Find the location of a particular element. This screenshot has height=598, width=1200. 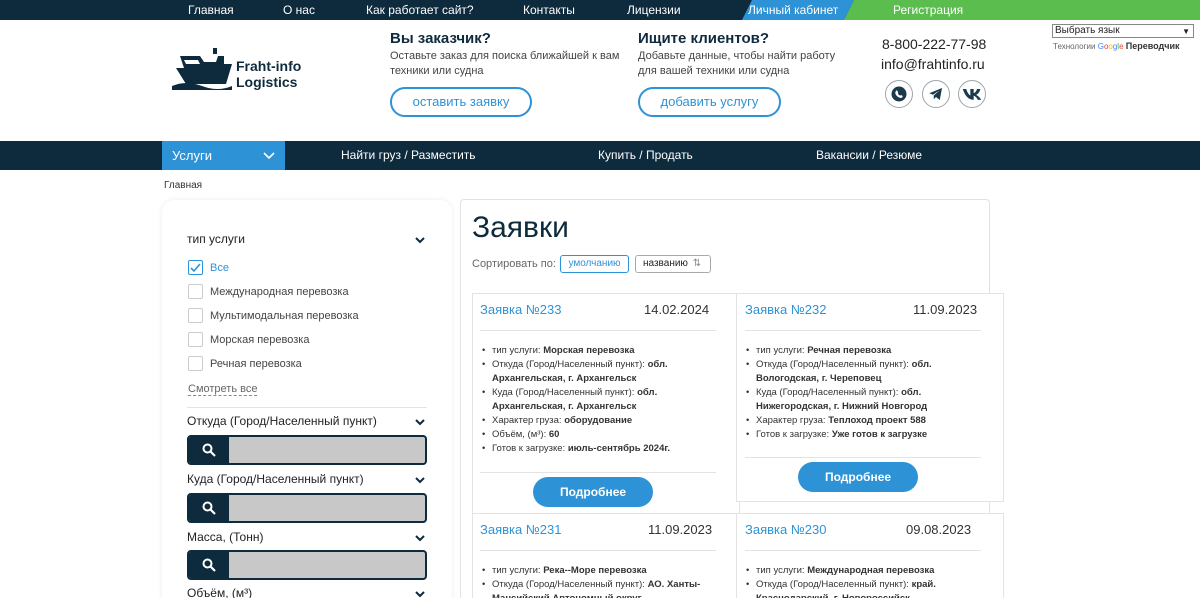

checkbox-sea is located at coordinates (195, 339).